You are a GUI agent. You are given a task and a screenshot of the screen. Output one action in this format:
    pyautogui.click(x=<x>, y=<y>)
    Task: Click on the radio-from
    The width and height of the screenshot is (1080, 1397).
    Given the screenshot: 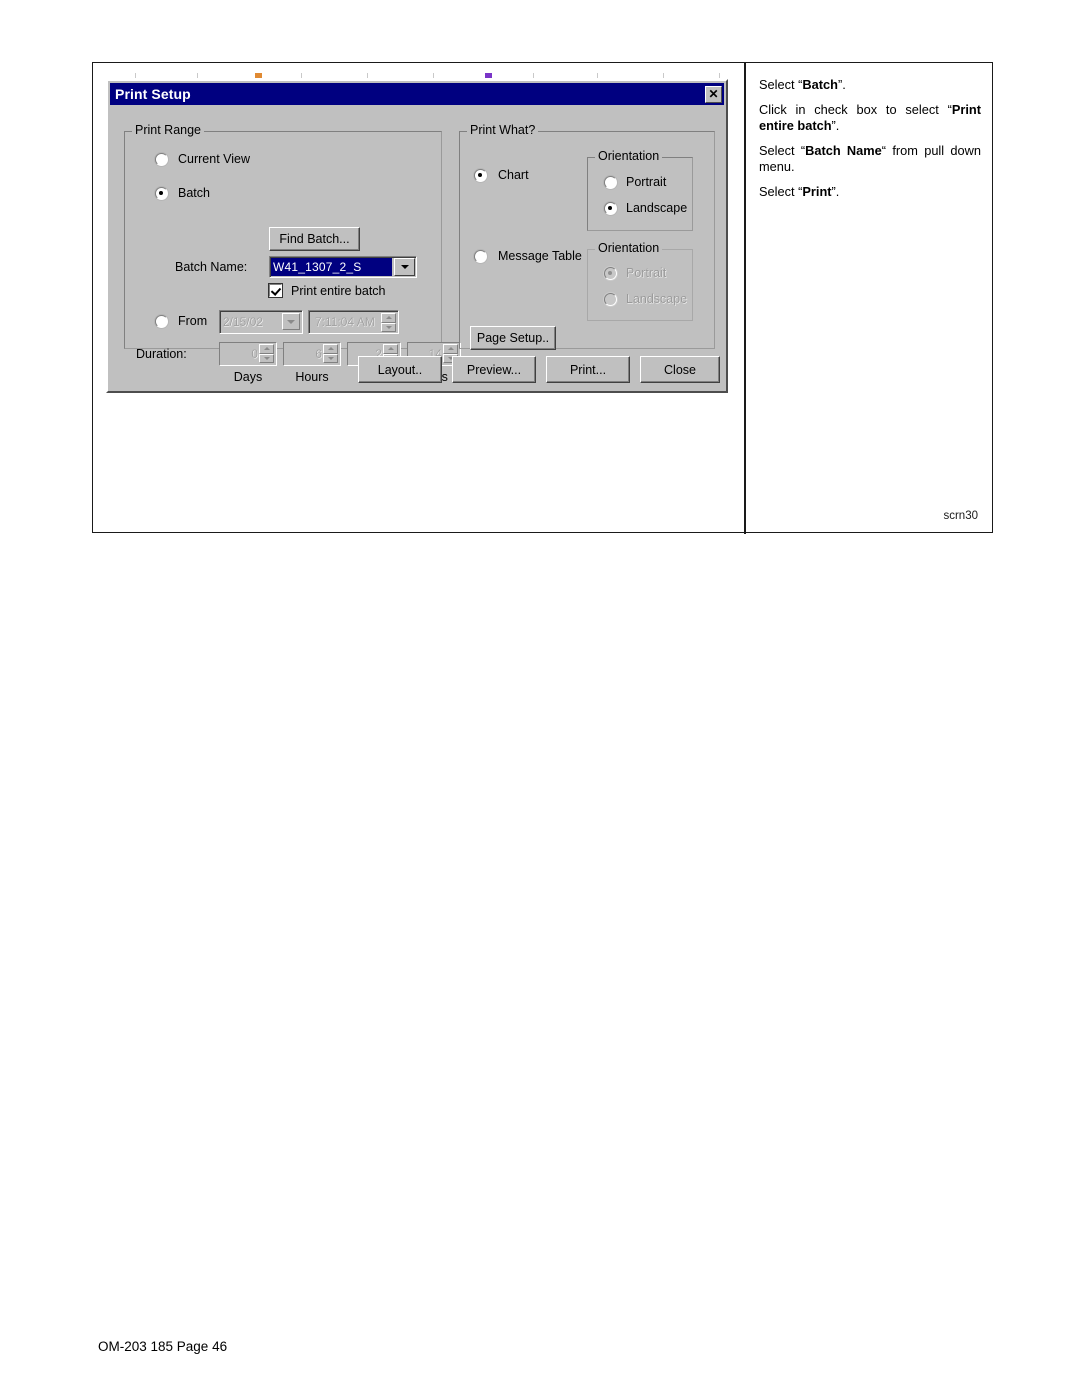 What is the action you would take?
    pyautogui.click(x=161, y=321)
    